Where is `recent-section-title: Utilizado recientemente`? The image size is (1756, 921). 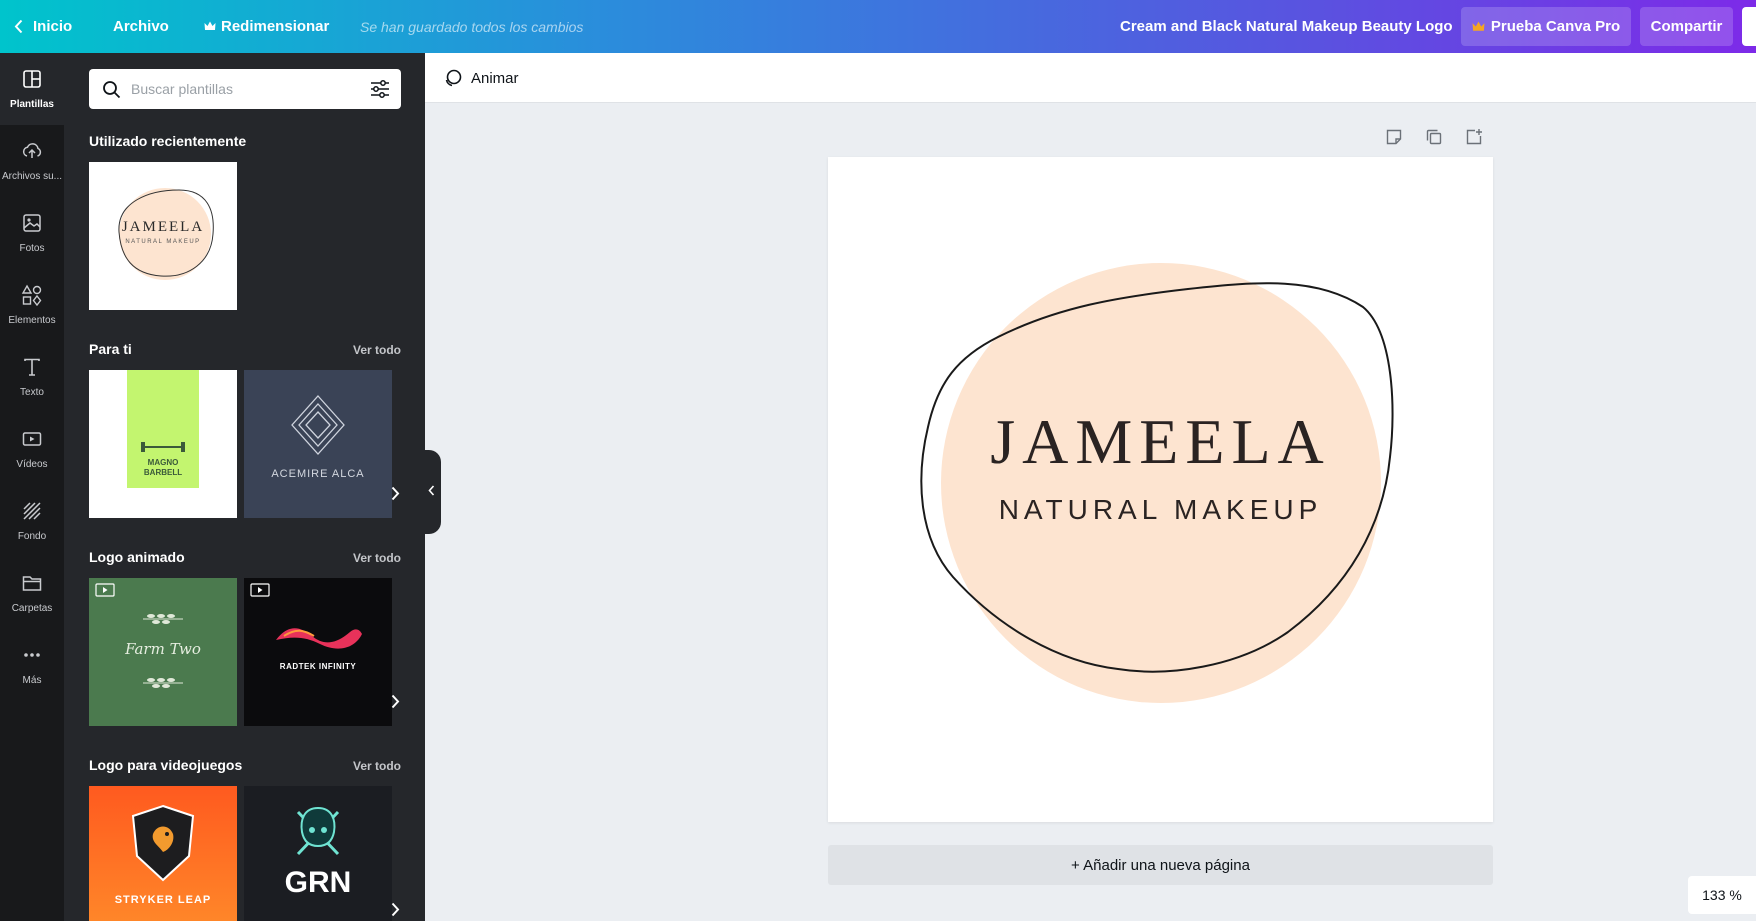
recent-section-title: Utilizado recientemente is located at coordinates (168, 141).